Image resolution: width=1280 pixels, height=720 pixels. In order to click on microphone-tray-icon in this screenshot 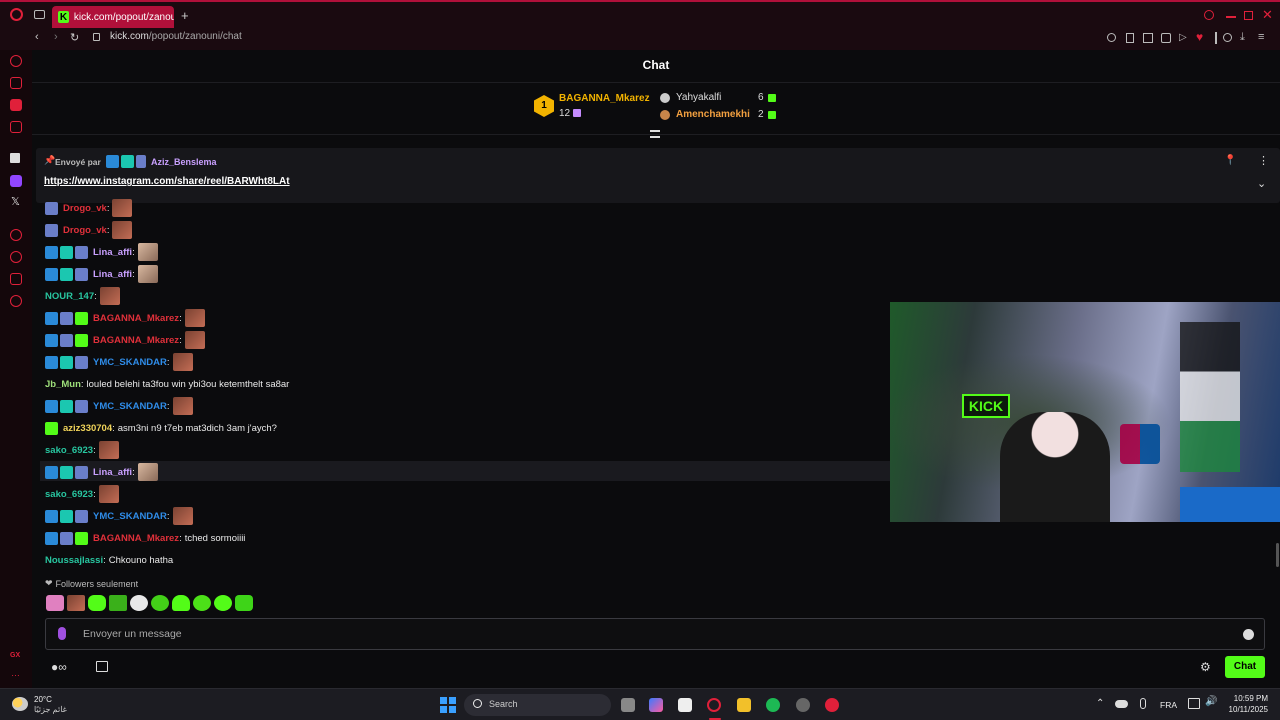, I will do `click(1143, 703)`.